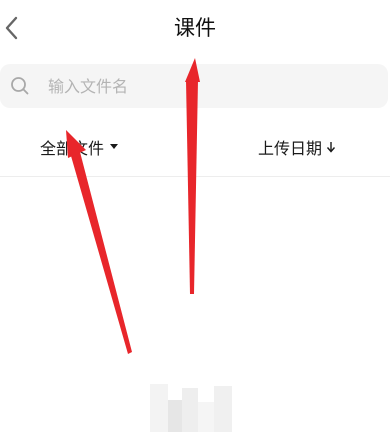 The height and width of the screenshot is (432, 390). I want to click on sort-by-upload-date: 上传日期, so click(297, 147).